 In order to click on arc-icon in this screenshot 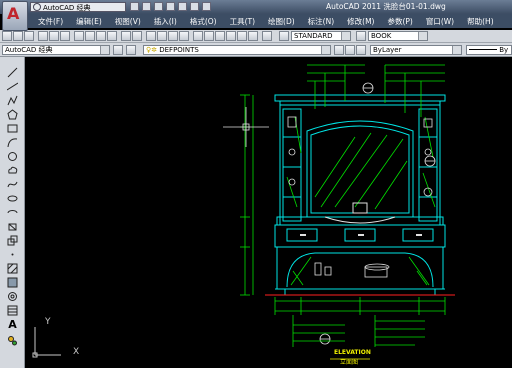, I will do `click(12, 142)`.